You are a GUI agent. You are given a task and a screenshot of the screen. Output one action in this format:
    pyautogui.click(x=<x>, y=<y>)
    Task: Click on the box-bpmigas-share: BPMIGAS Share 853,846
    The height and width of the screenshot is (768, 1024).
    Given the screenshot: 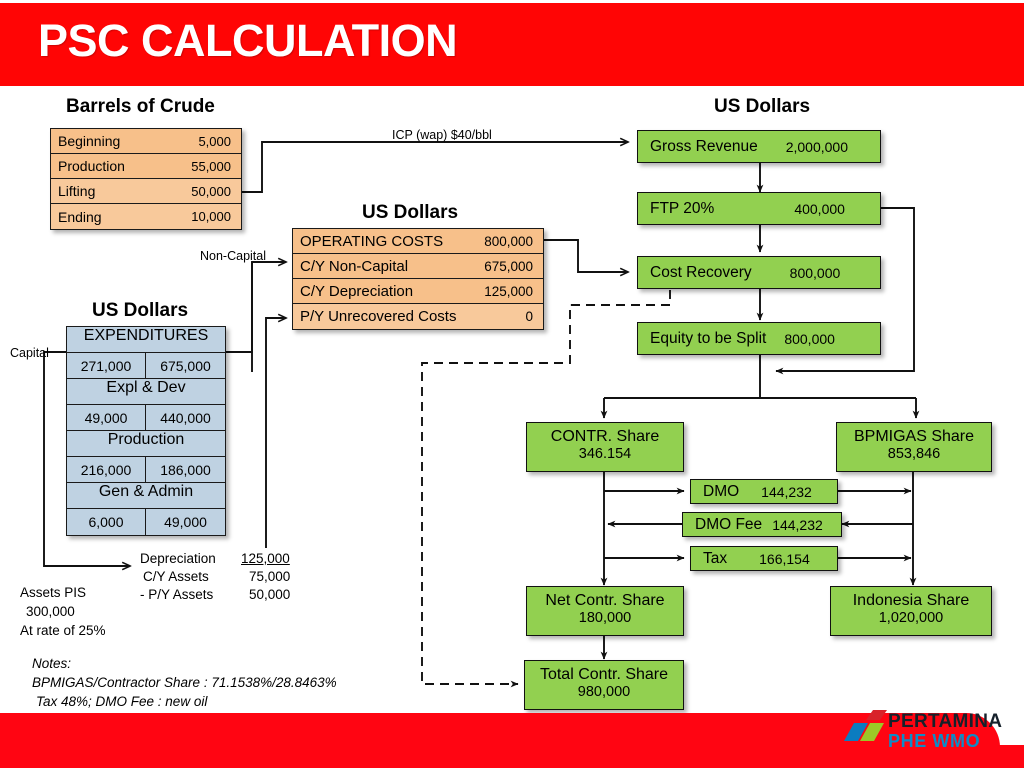 What is the action you would take?
    pyautogui.click(x=914, y=447)
    